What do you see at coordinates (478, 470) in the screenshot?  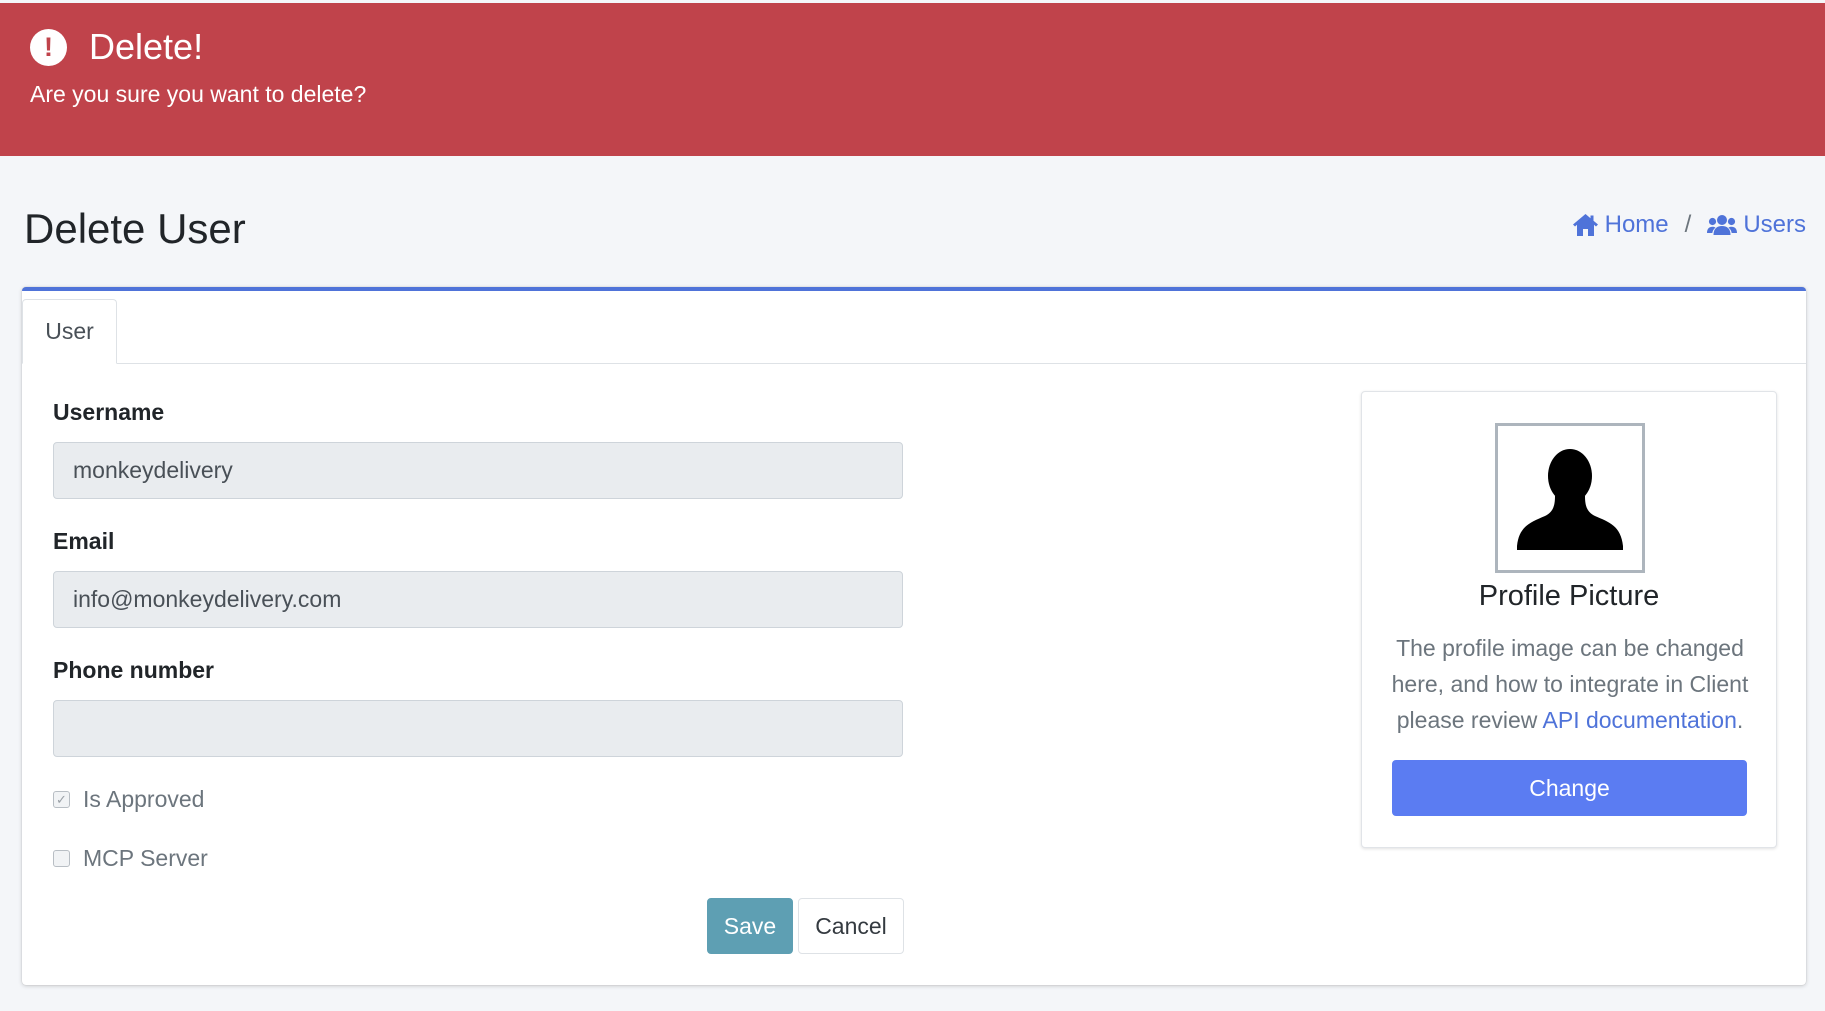 I see `username-field` at bounding box center [478, 470].